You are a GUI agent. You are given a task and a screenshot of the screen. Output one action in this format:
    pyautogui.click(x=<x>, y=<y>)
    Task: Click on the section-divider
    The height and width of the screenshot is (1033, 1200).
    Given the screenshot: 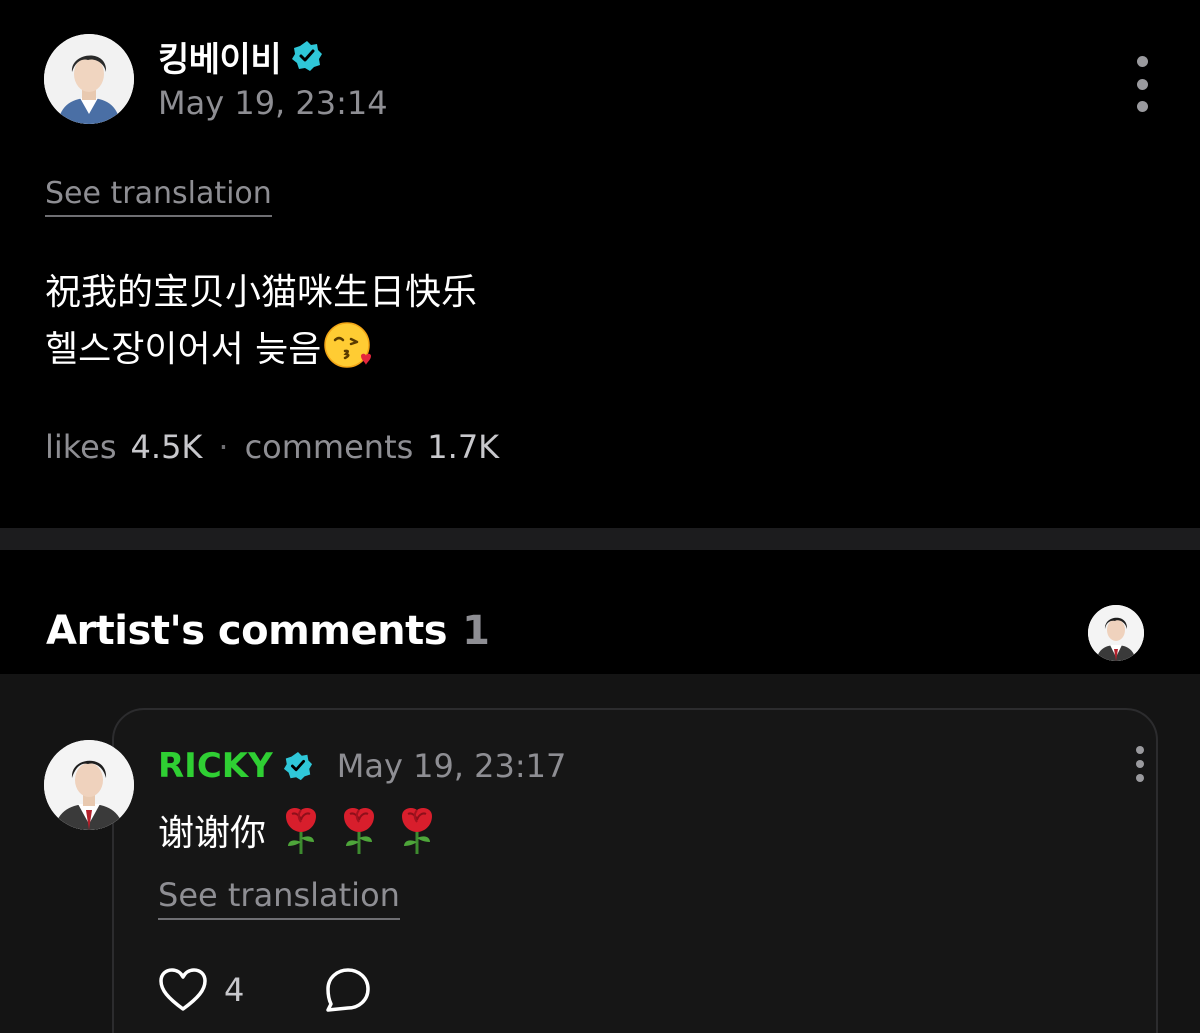 What is the action you would take?
    pyautogui.click(x=600, y=539)
    